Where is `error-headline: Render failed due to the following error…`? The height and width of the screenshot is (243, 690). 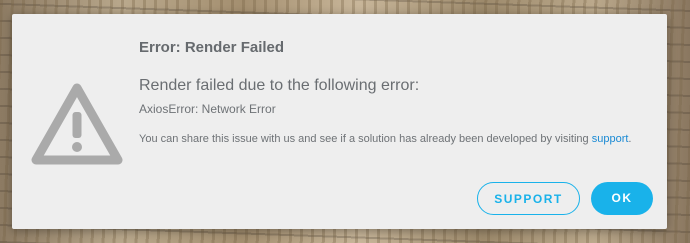 error-headline: Render failed due to the following error… is located at coordinates (279, 85).